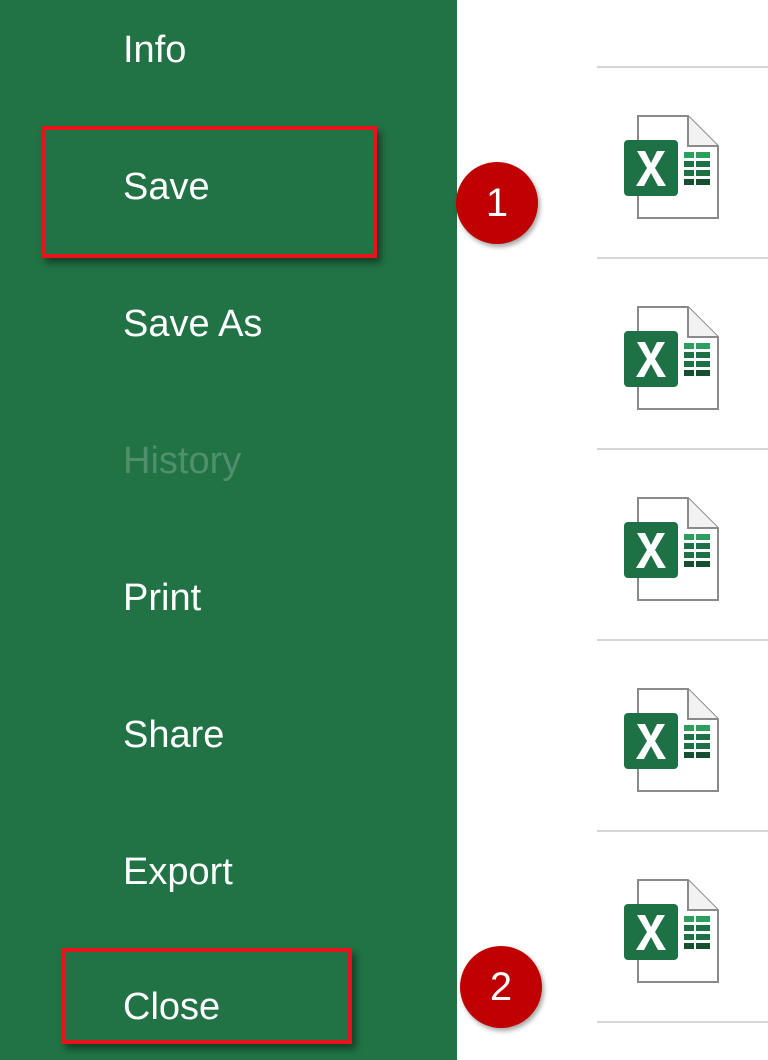 This screenshot has height=1060, width=768. I want to click on nav-item-label: Export, so click(178, 872).